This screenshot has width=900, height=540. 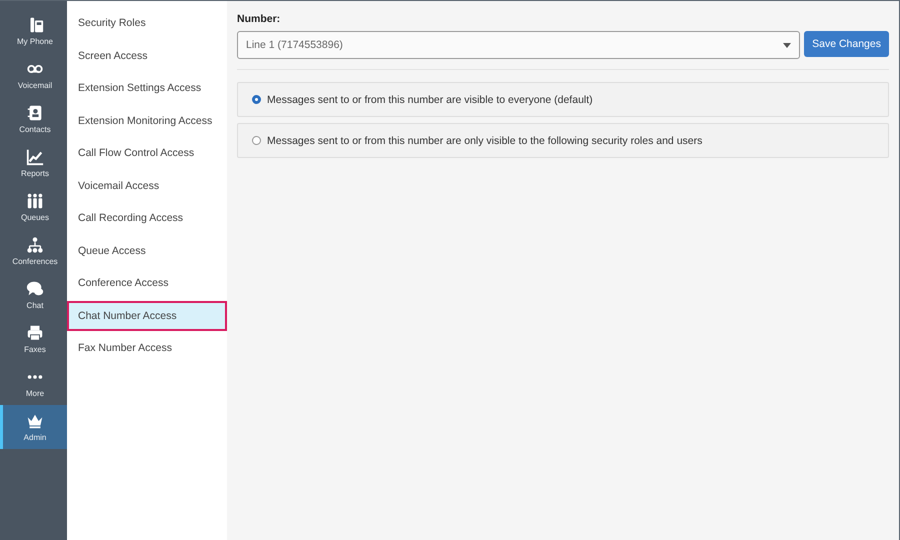 I want to click on submenu-item: Screen Access, so click(x=147, y=55).